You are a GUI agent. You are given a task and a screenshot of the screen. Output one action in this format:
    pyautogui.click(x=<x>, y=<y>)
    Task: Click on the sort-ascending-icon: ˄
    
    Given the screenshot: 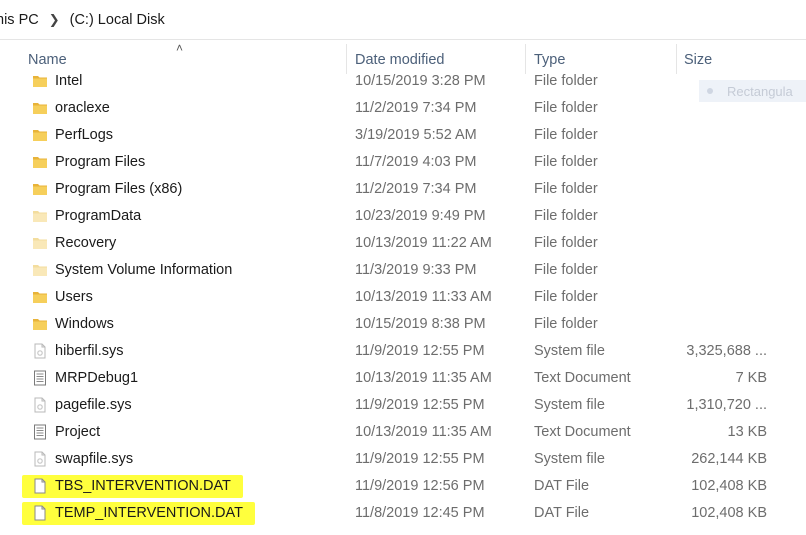 What is the action you would take?
    pyautogui.click(x=180, y=48)
    